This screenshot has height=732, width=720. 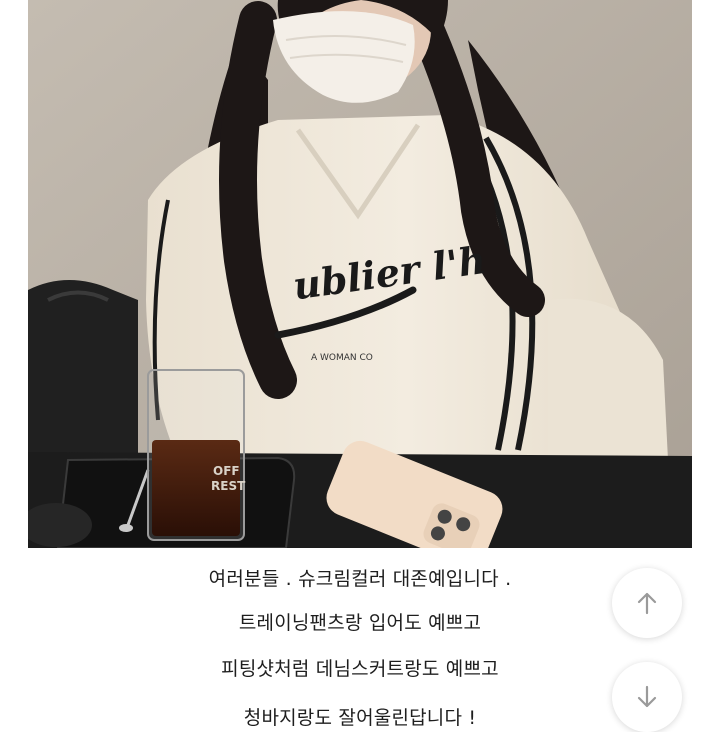 What do you see at coordinates (342, 358) in the screenshot?
I see `sweatshirt-subprint: A WOMAN CO` at bounding box center [342, 358].